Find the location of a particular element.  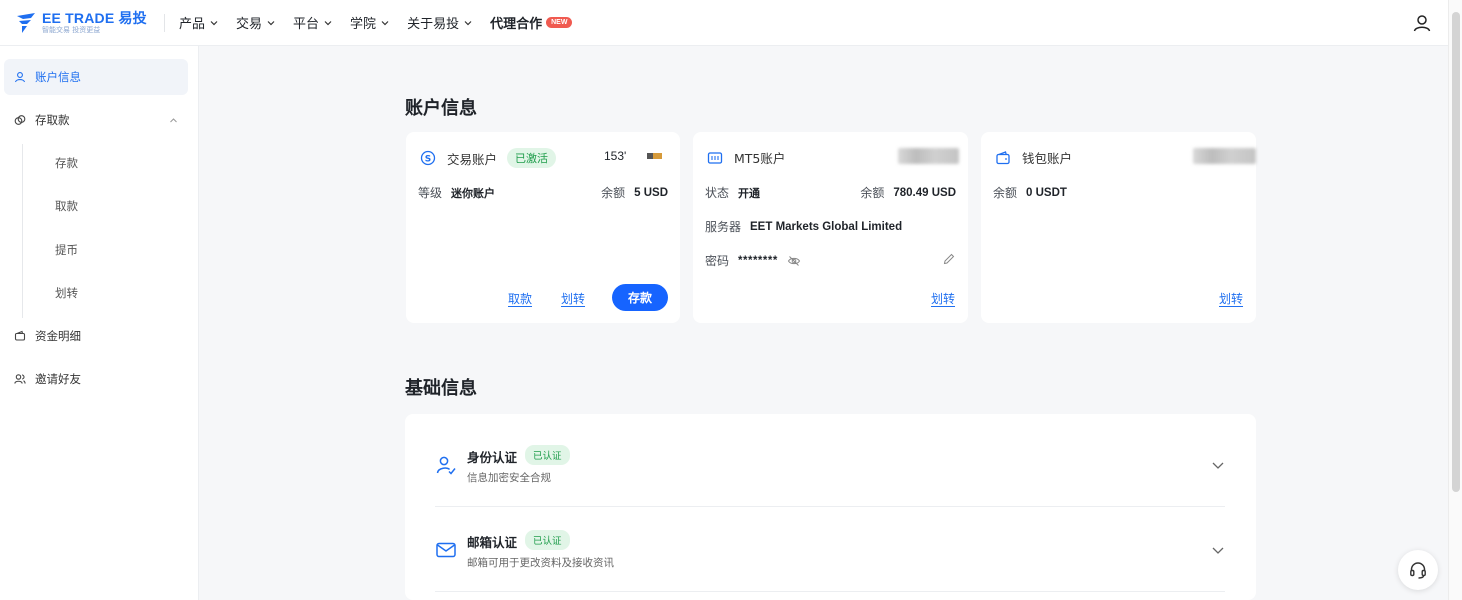

users-icon is located at coordinates (20, 379).